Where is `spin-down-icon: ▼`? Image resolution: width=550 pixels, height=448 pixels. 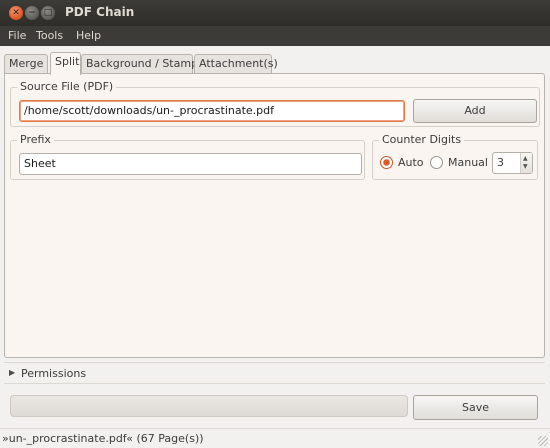 spin-down-icon: ▼ is located at coordinates (525, 167).